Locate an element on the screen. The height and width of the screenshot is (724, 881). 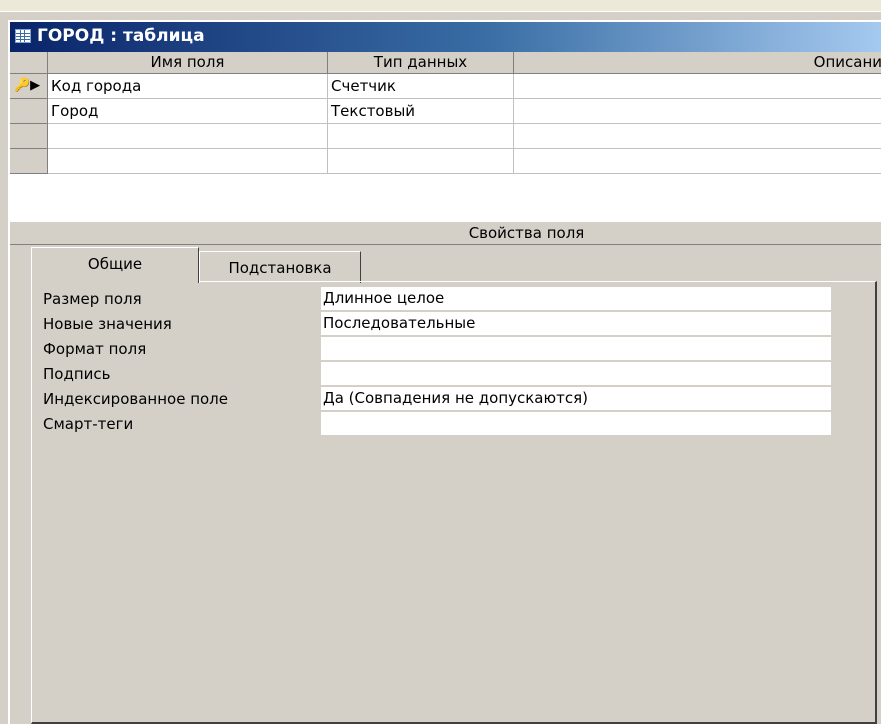
property-label-new-values: Новые значения is located at coordinates (107, 324).